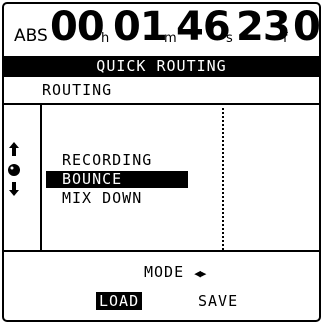 Image resolution: width=325 pixels, height=326 pixels. Describe the element at coordinates (223, 179) in the screenshot. I see `dotted-column-divider` at that location.